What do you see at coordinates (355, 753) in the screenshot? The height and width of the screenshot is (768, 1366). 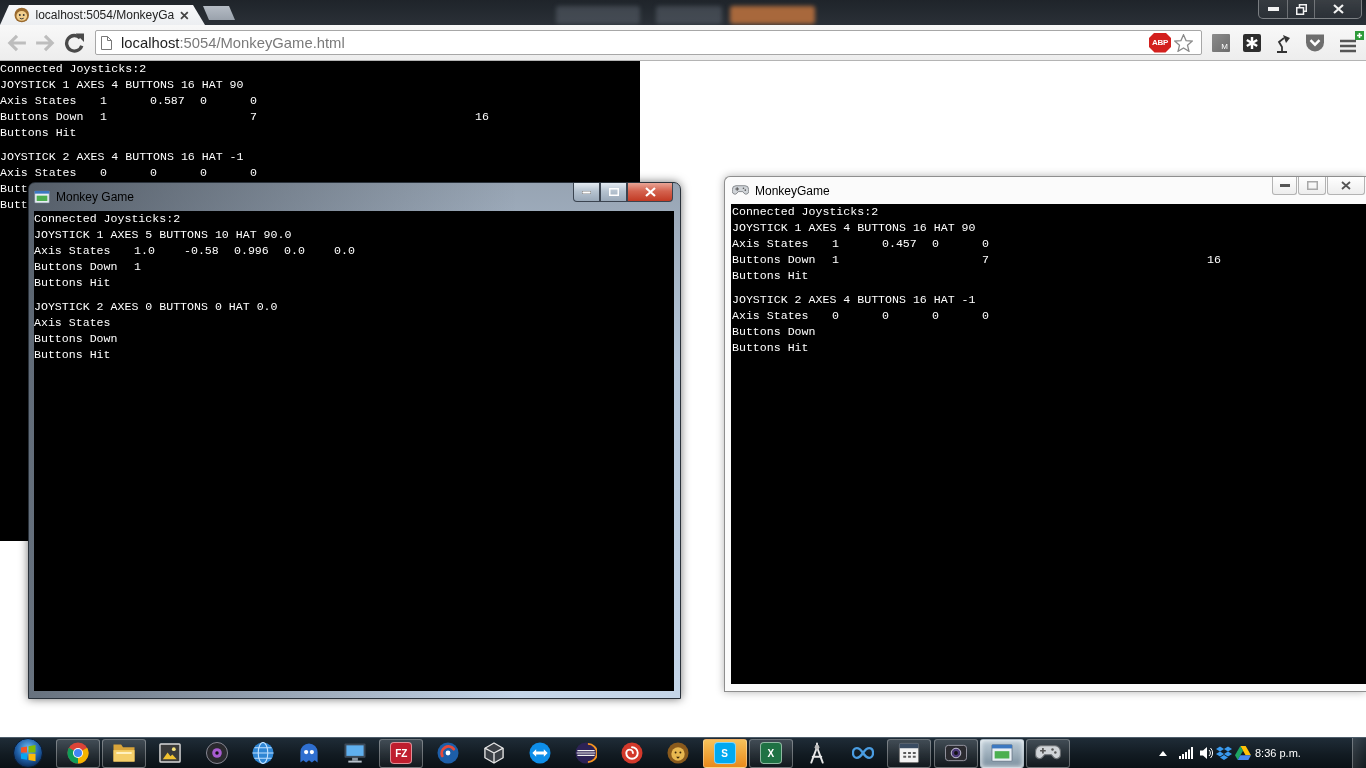 I see `monitor-icon` at bounding box center [355, 753].